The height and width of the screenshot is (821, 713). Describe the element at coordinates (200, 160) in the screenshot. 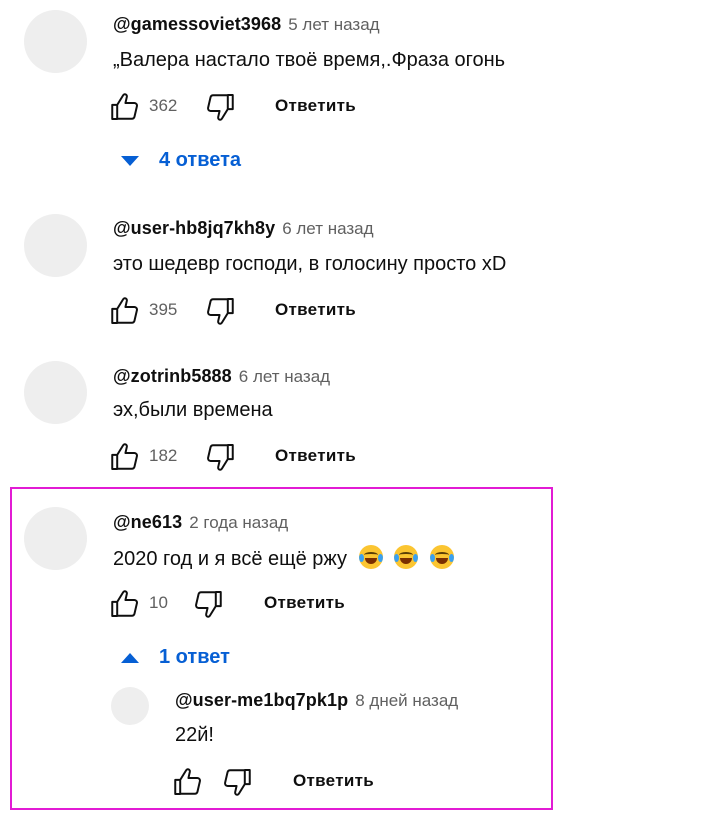

I see `replies-count-label: 4 ответа` at that location.